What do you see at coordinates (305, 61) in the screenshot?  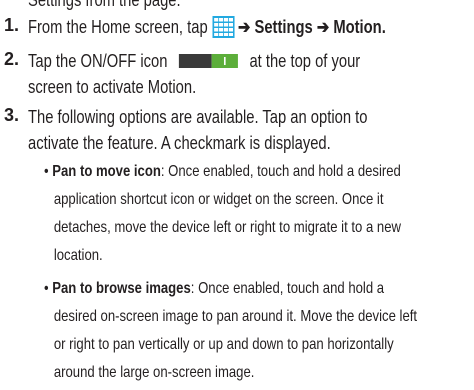 I see `step-text-segment: at the top of your` at bounding box center [305, 61].